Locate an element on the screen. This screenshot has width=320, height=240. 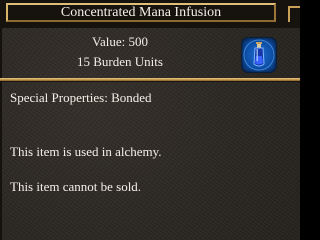
item-value: Value: 500 is located at coordinates (120, 41).